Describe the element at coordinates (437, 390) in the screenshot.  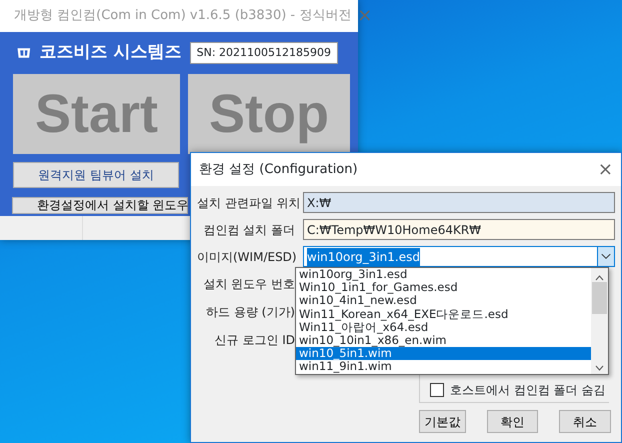
I see `checkbox` at that location.